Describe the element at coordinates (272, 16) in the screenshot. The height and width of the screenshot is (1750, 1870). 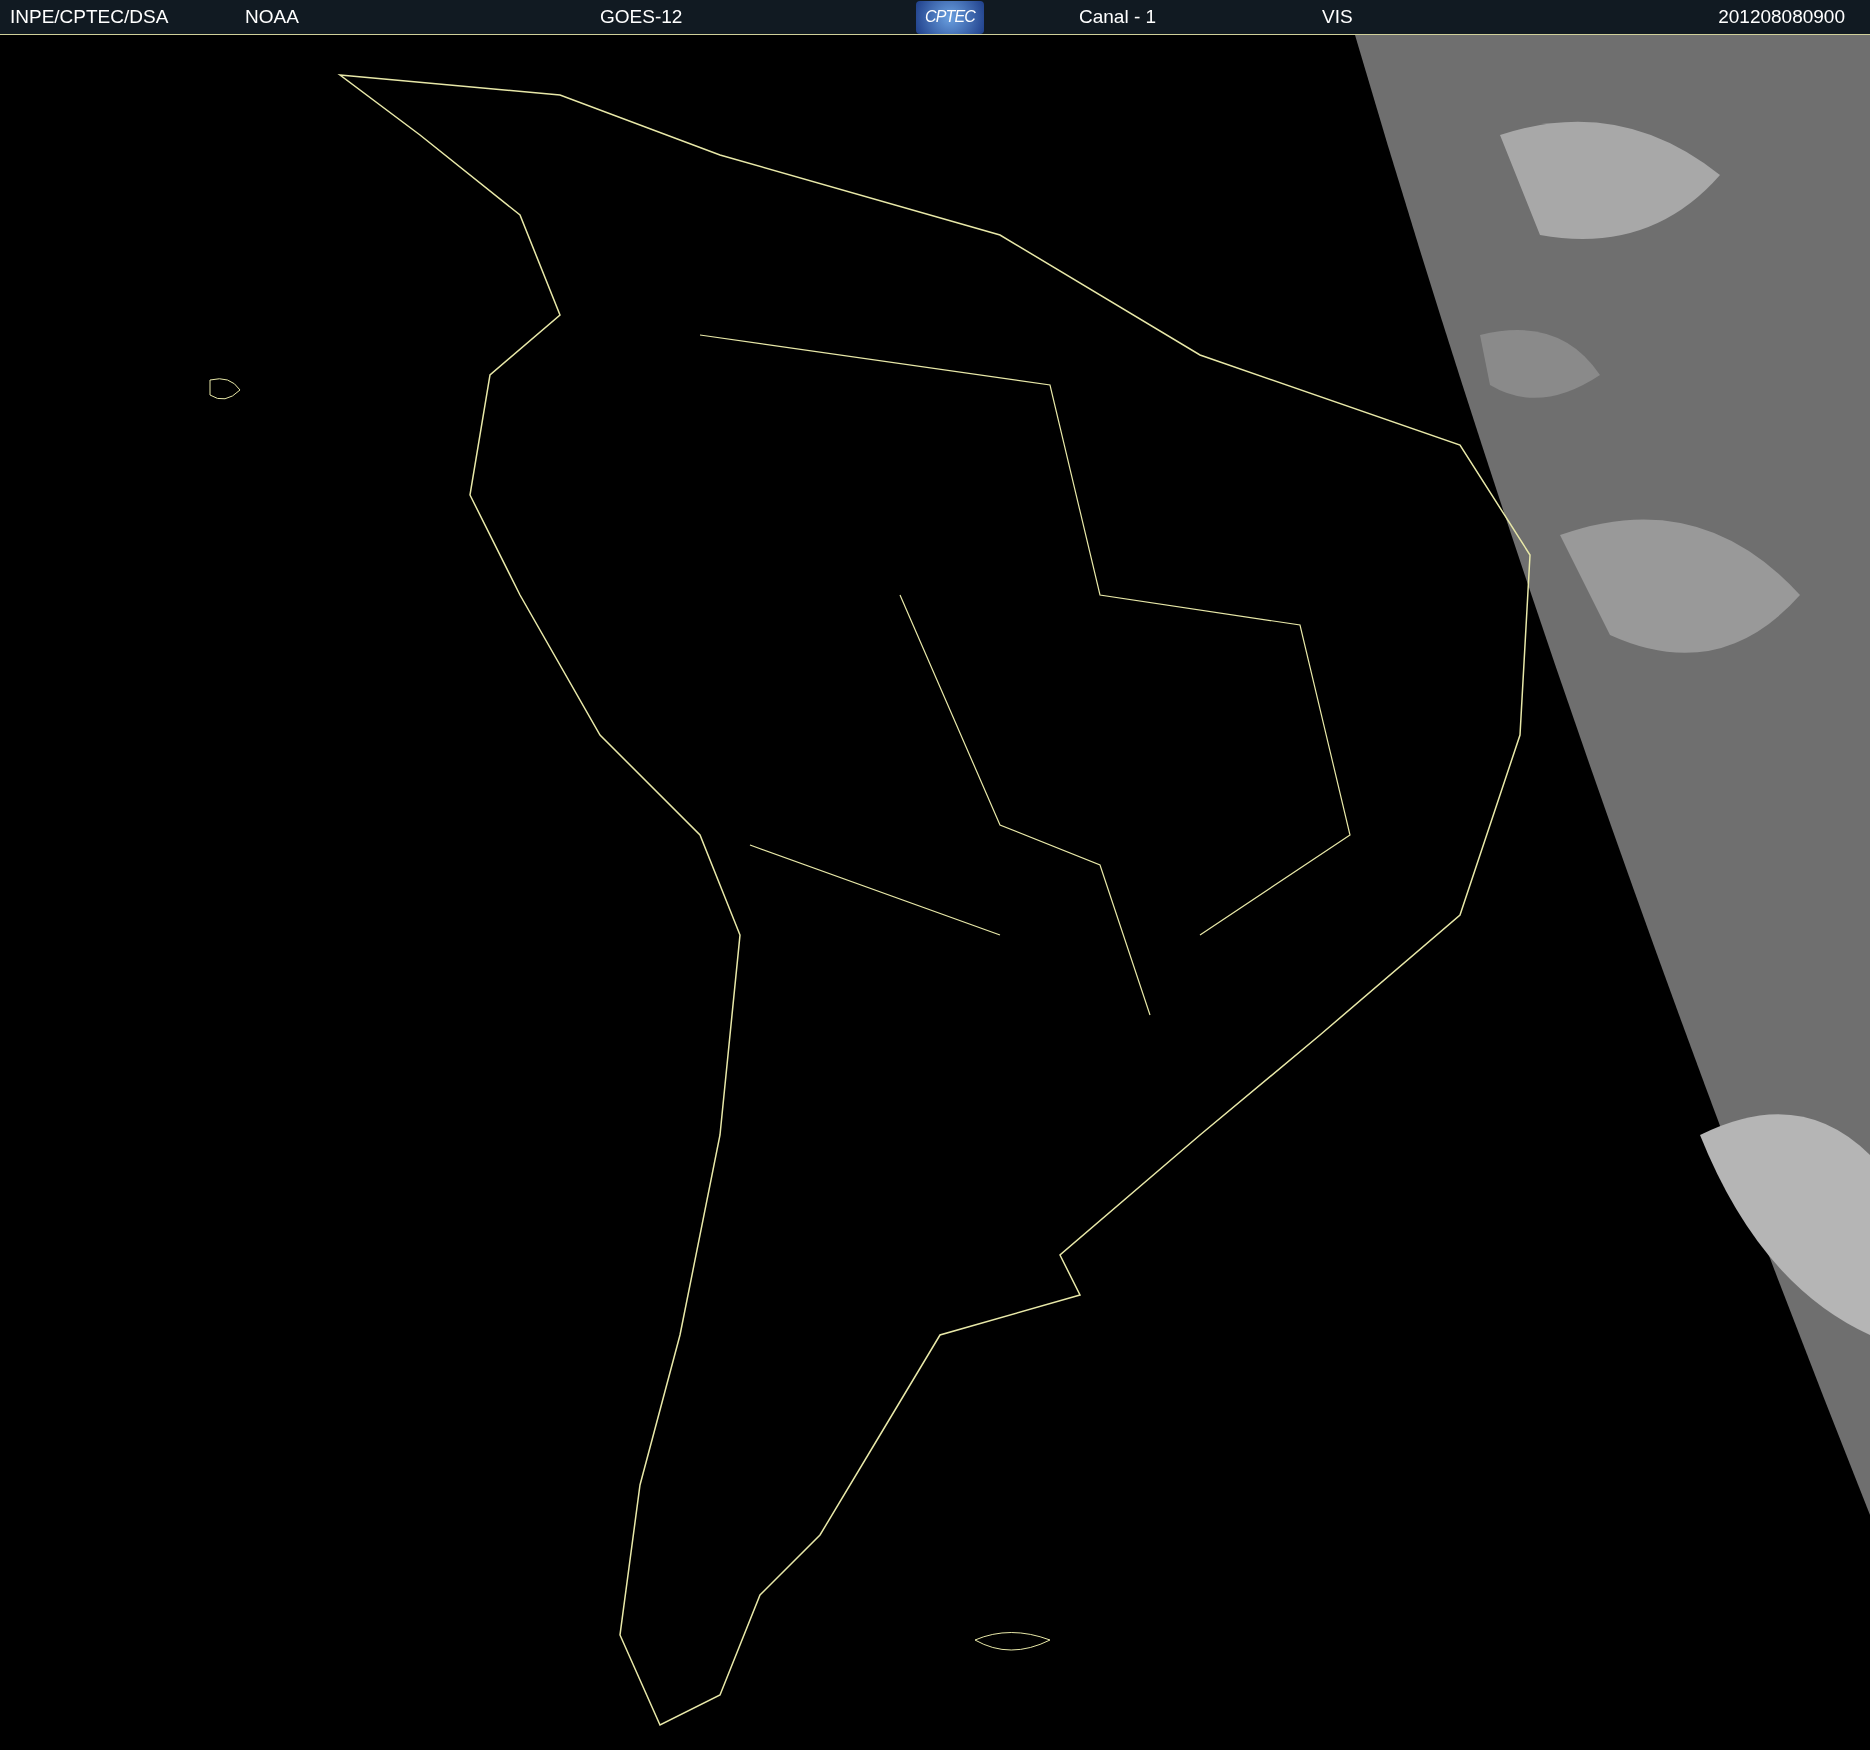
I see `source-label: NOAA` at that location.